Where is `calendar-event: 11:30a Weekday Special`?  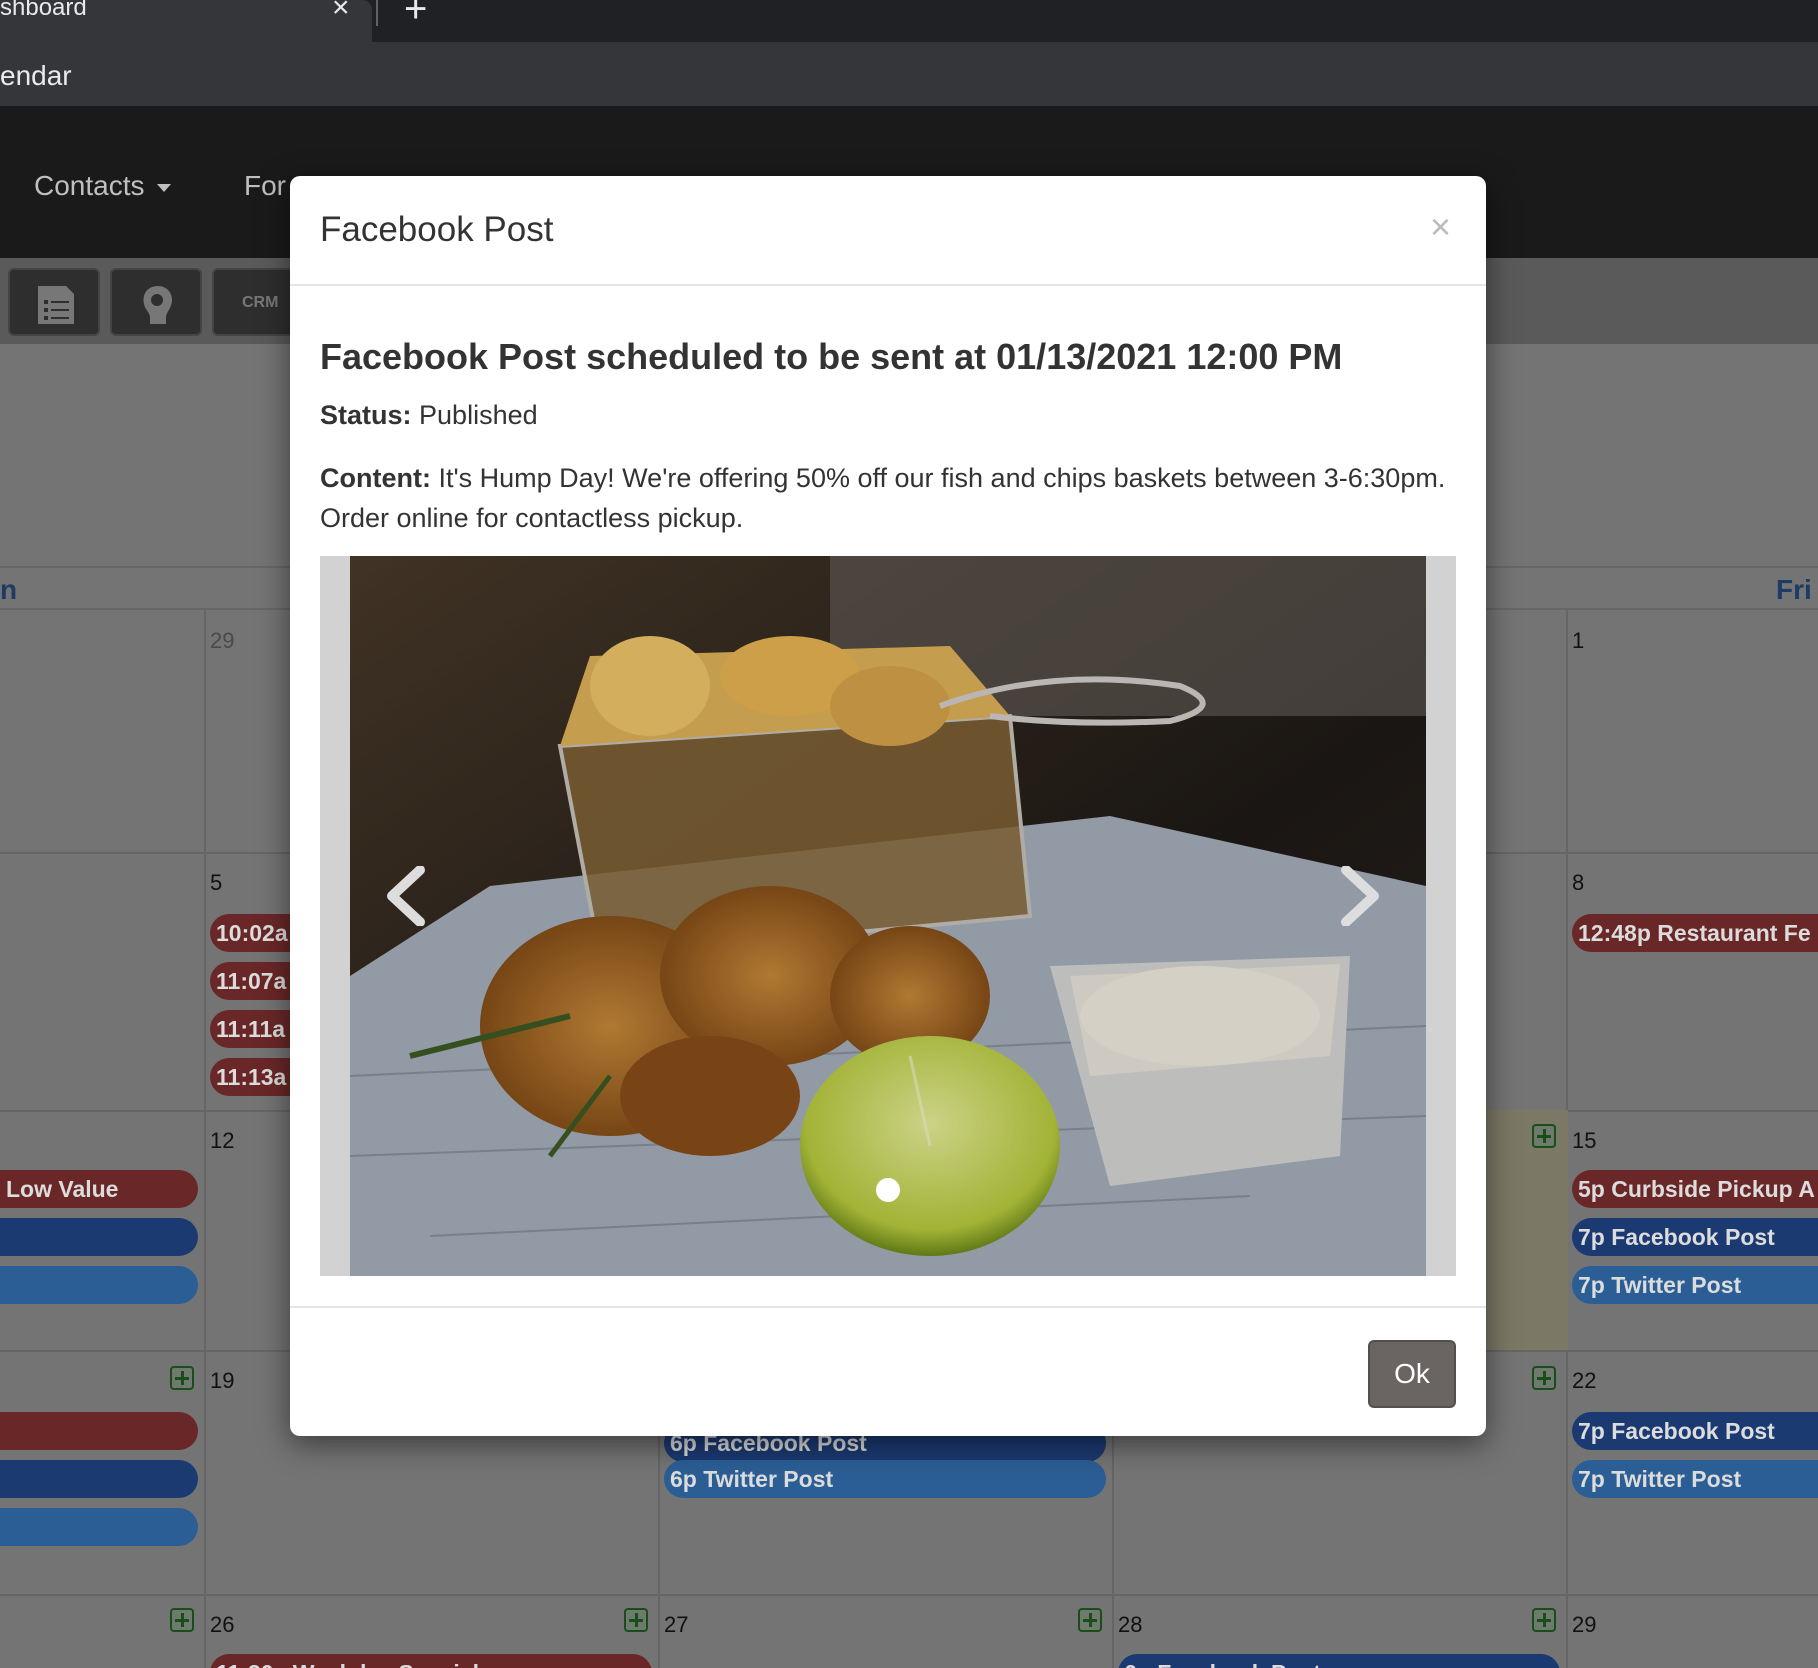 calendar-event: 11:30a Weekday Special is located at coordinates (431, 1661).